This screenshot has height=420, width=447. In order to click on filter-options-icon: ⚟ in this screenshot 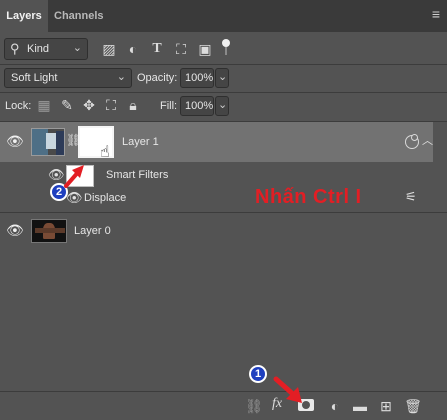, I will do `click(411, 197)`.